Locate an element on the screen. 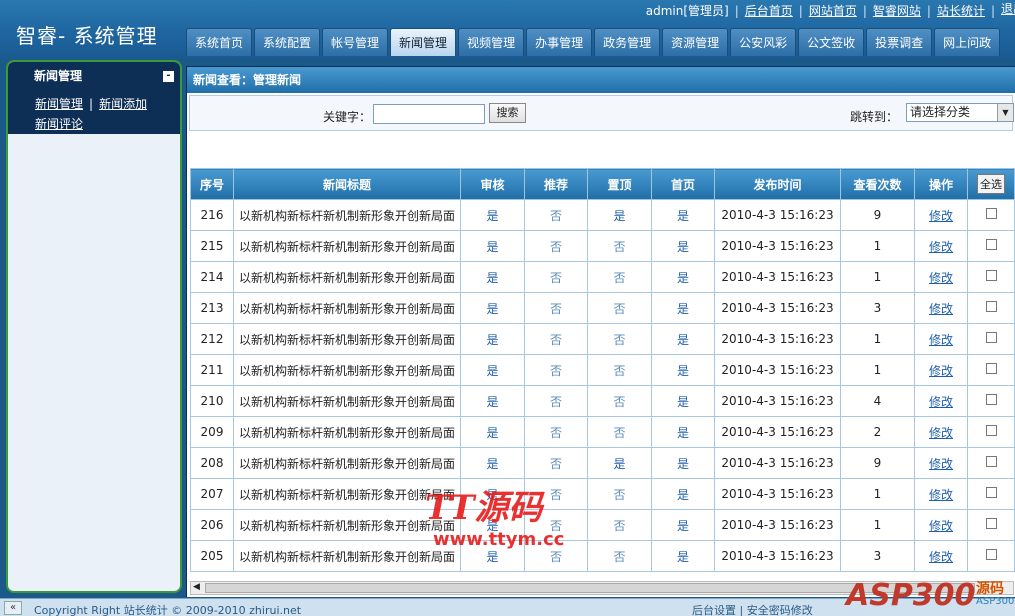 This screenshot has width=1015, height=616. link-admin-home: 后台首页 is located at coordinates (769, 11).